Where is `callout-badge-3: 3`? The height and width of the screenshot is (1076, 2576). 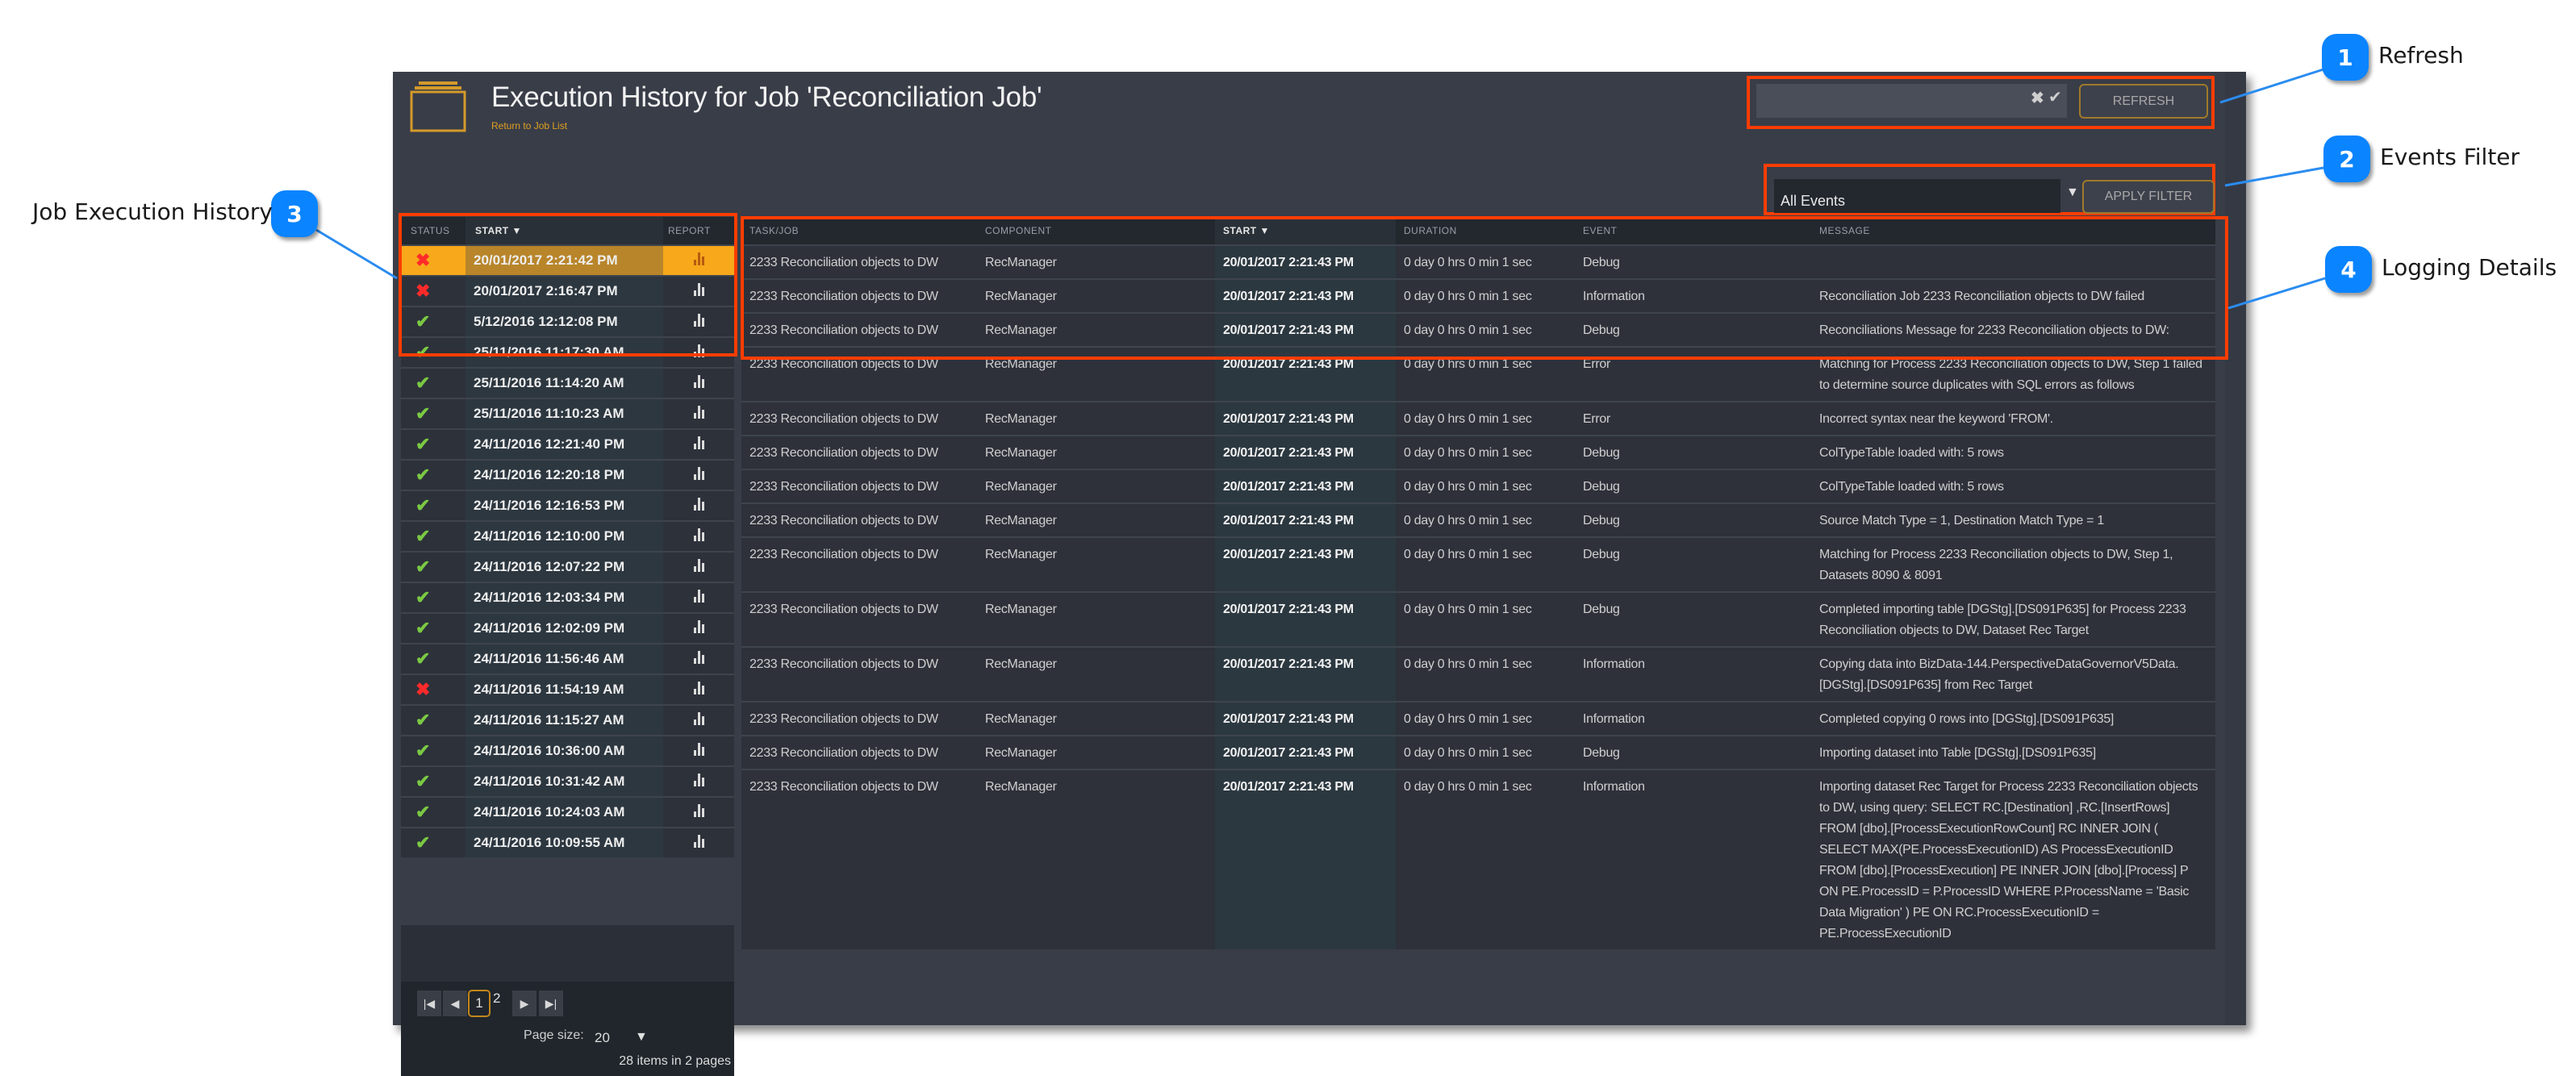 callout-badge-3: 3 is located at coordinates (295, 213).